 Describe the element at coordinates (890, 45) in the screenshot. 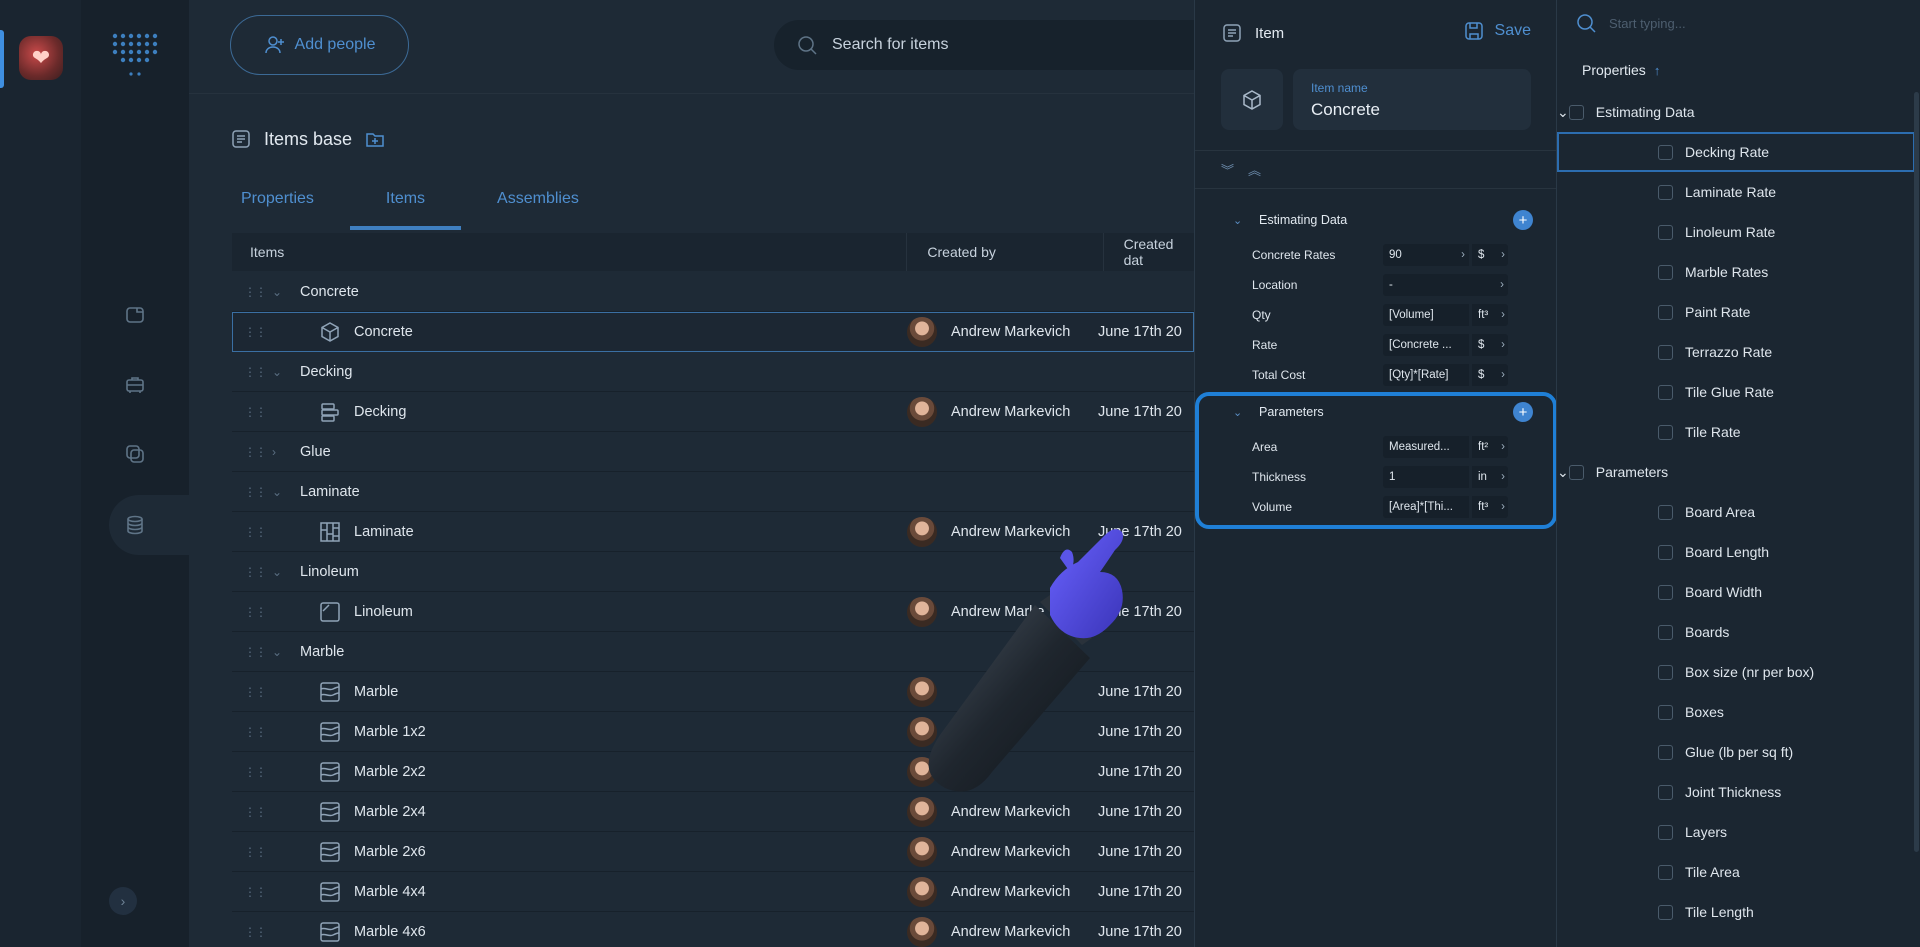

I see `search-input: Search for items` at that location.